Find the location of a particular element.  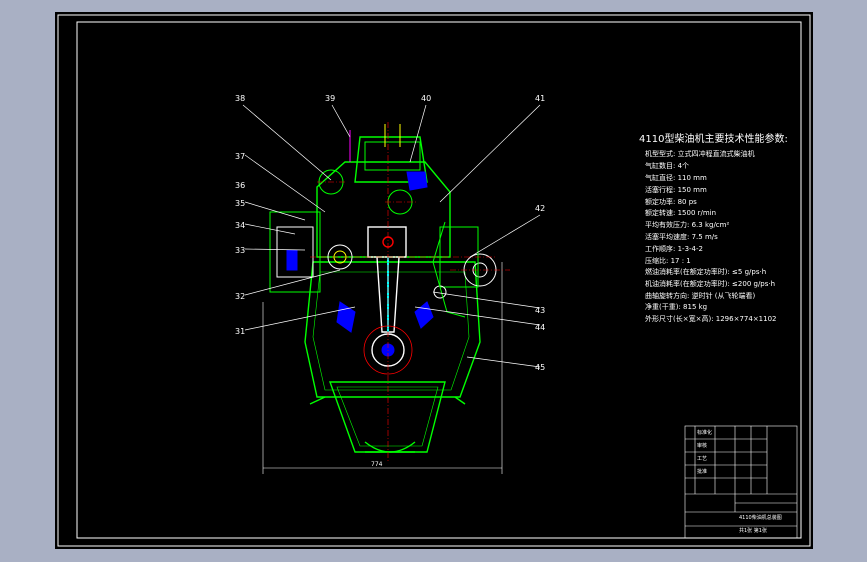

accessories is located at coordinates (383, 264).